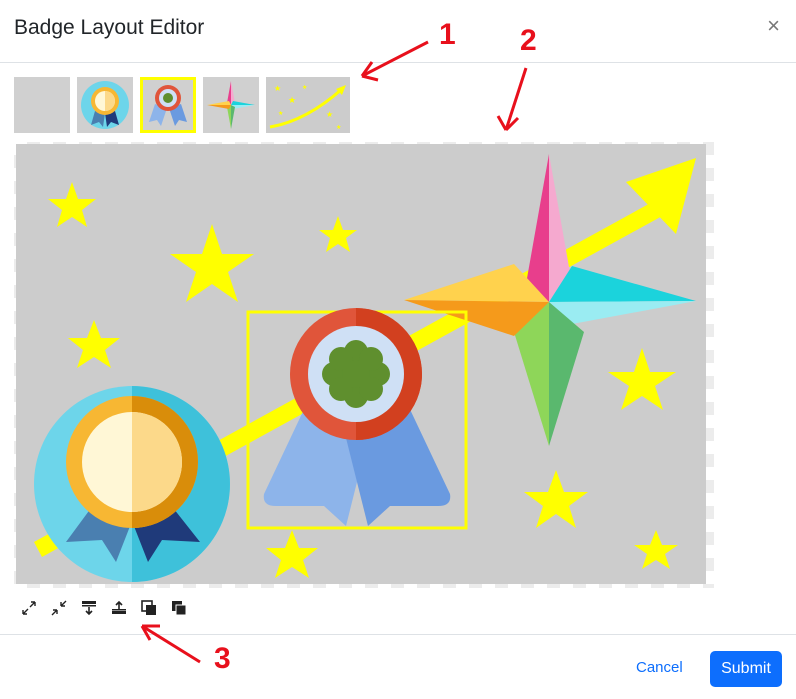  What do you see at coordinates (29, 608) in the screenshot?
I see `expand-icon` at bounding box center [29, 608].